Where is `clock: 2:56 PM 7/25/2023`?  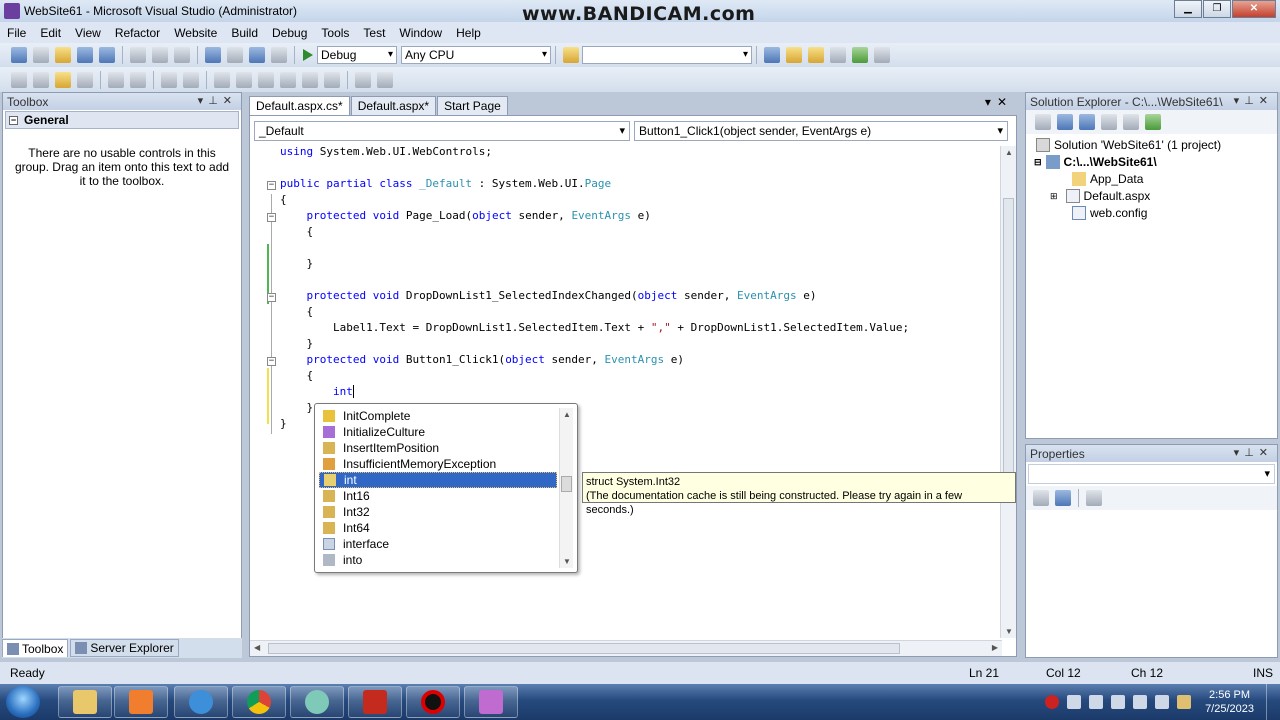
clock: 2:56 PM 7/25/2023 is located at coordinates (1229, 702).